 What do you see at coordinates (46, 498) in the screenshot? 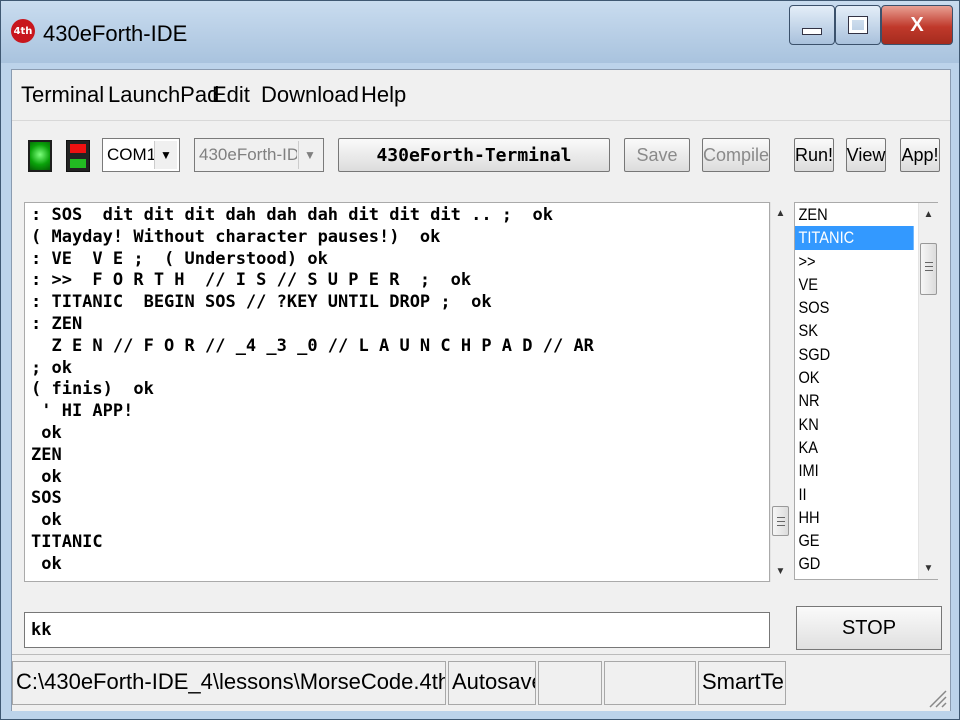
I see `terminal-line: SOS` at bounding box center [46, 498].